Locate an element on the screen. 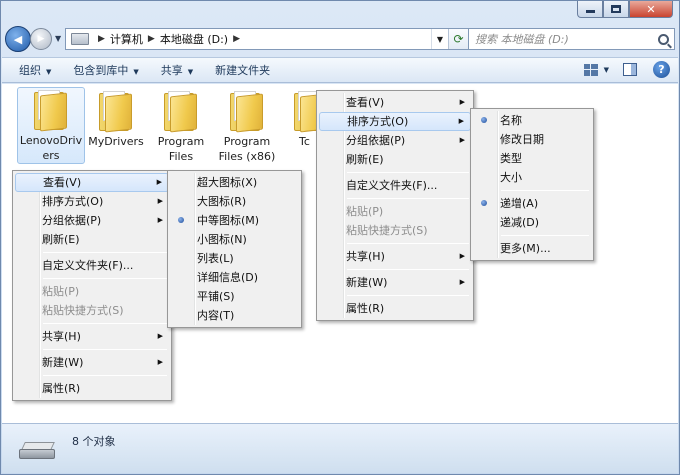 The image size is (680, 475). address-history-dropdown-icon: ▼ is located at coordinates (439, 39).